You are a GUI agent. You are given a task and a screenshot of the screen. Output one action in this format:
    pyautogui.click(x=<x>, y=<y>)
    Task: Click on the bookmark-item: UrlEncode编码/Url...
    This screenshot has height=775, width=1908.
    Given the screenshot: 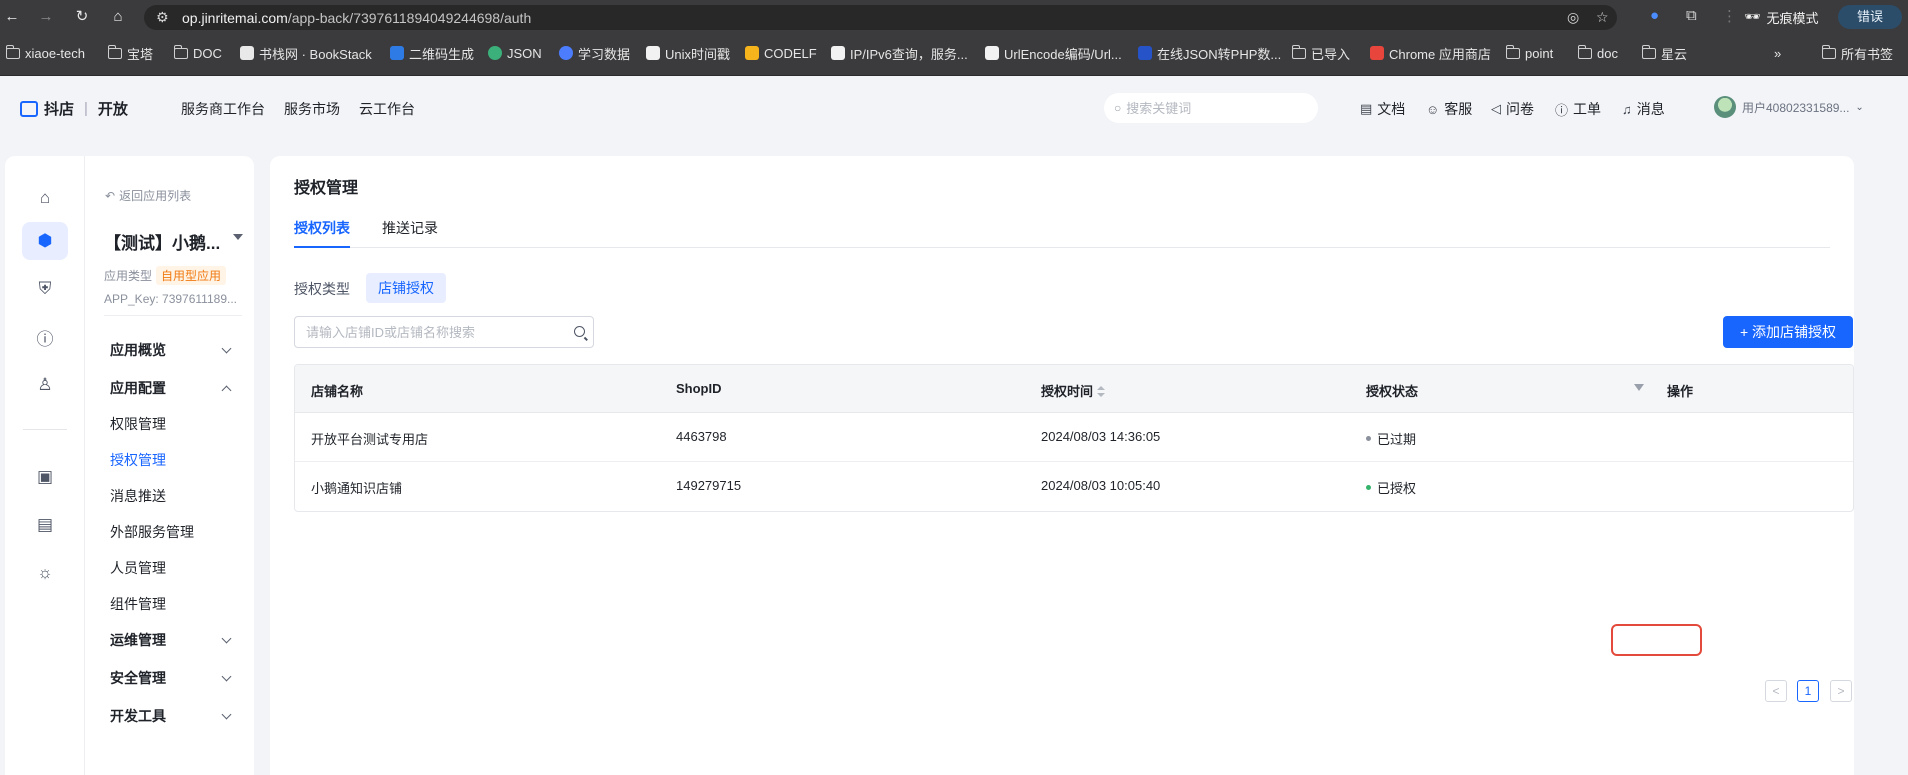 What is the action you would take?
    pyautogui.click(x=1053, y=53)
    